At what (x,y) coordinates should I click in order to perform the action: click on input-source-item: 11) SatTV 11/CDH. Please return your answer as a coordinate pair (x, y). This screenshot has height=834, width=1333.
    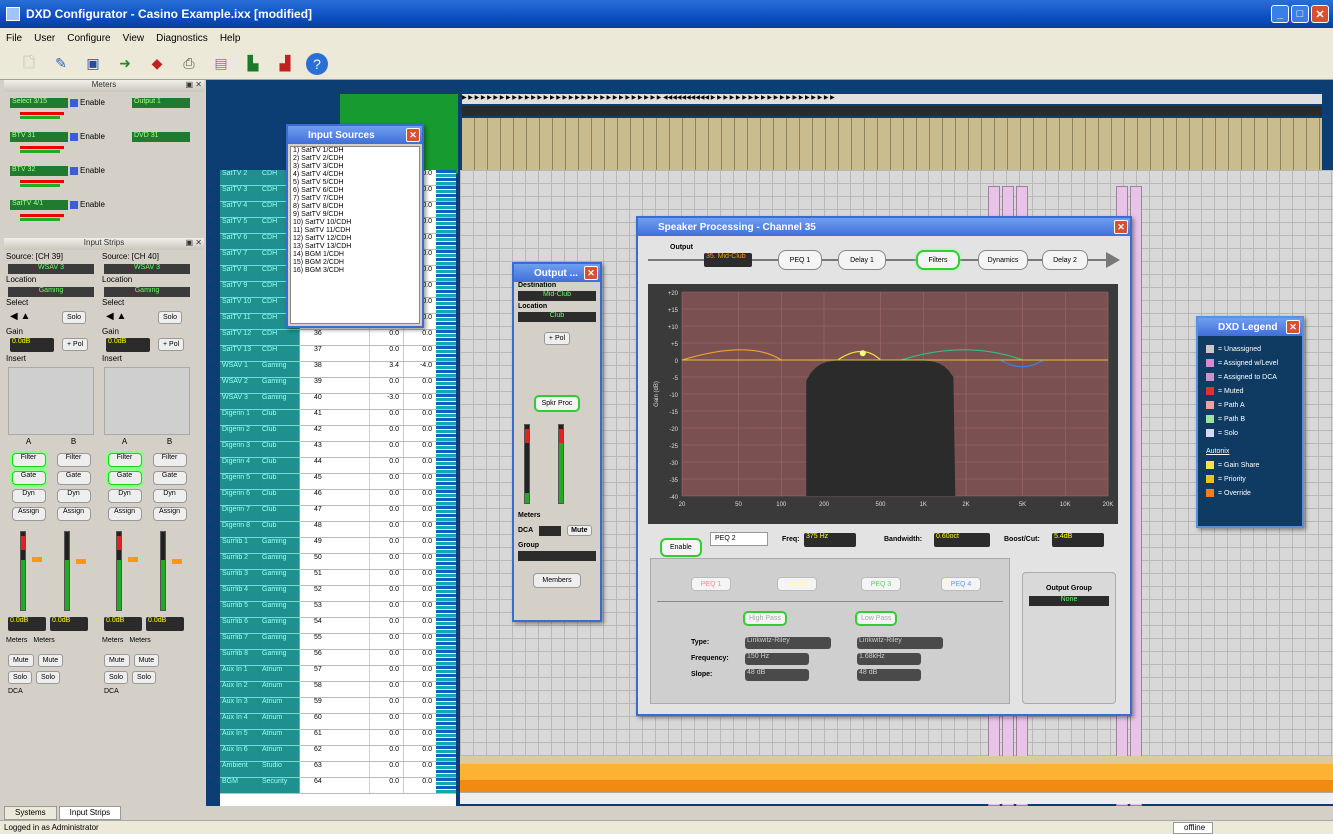
    Looking at the image, I should click on (355, 231).